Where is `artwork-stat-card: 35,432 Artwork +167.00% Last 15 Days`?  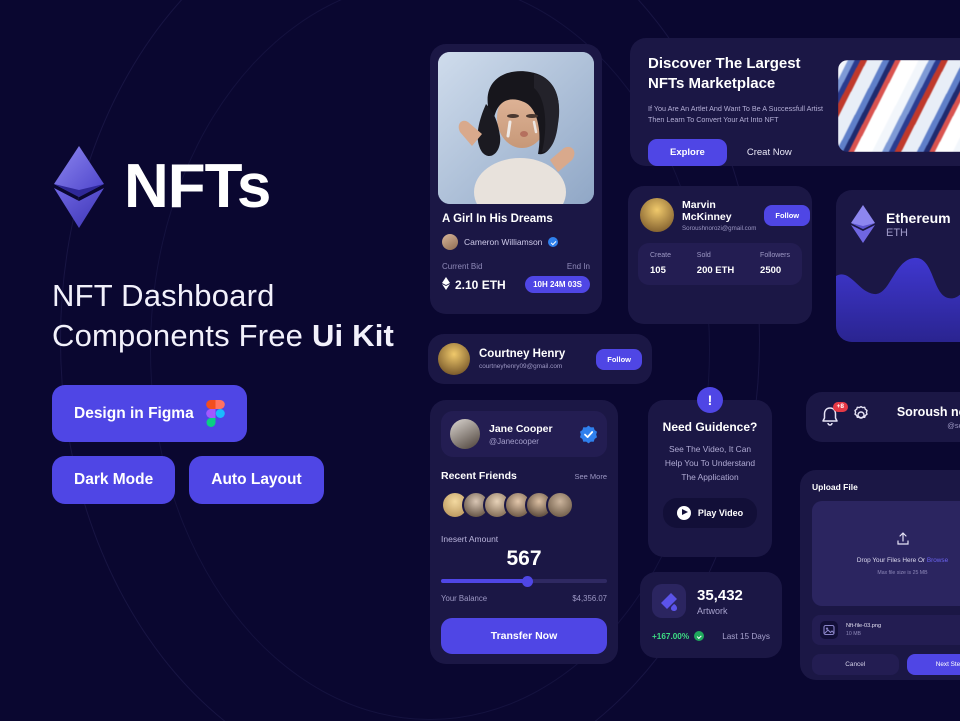 artwork-stat-card: 35,432 Artwork +167.00% Last 15 Days is located at coordinates (711, 615).